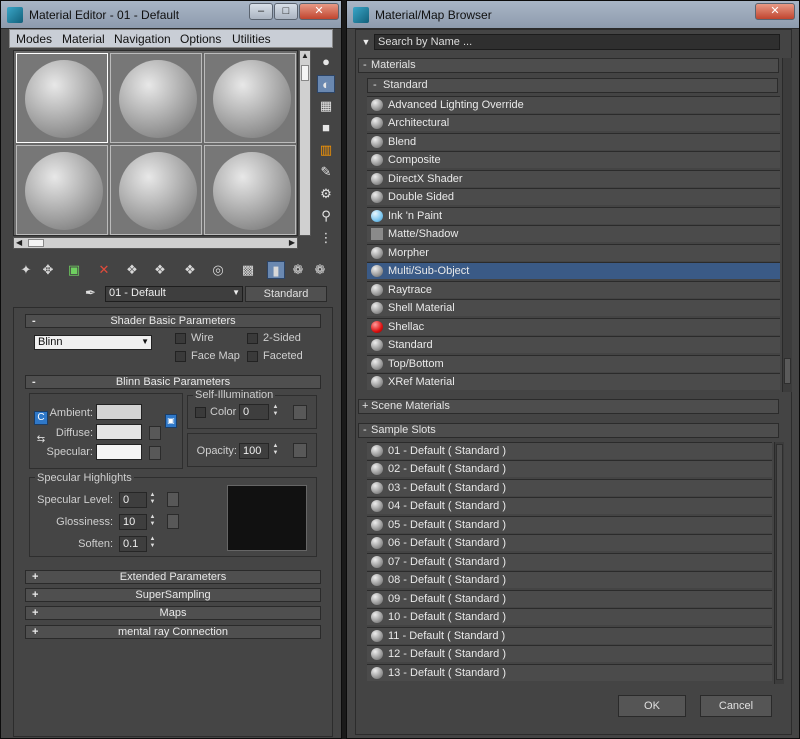  I want to click on list-item: 12 - Default ( Standard ), so click(569, 653).